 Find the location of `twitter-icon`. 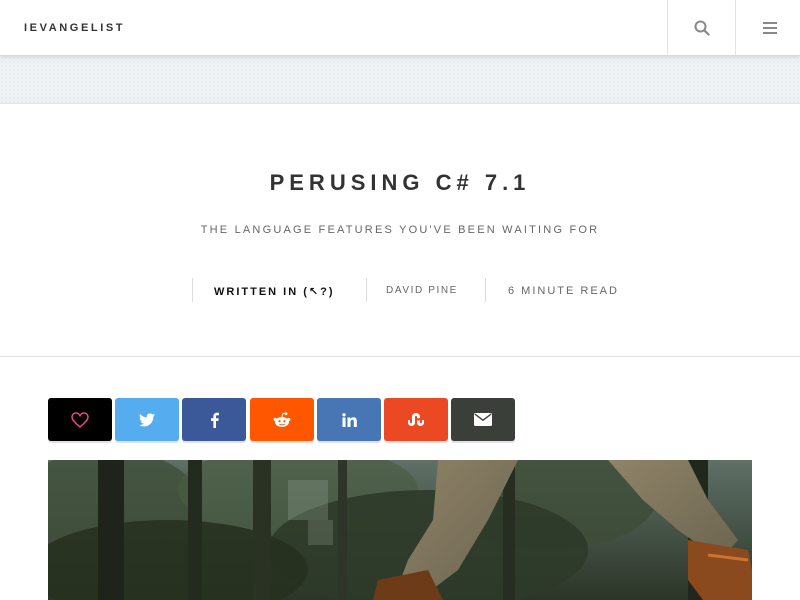

twitter-icon is located at coordinates (147, 419).